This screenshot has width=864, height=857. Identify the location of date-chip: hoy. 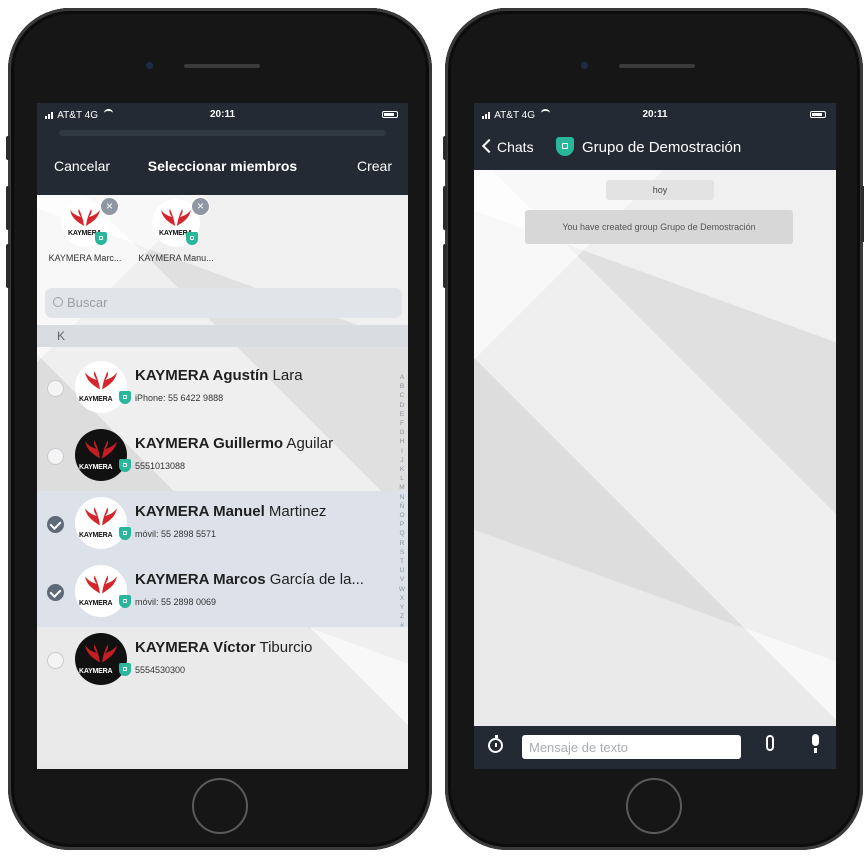
(660, 190).